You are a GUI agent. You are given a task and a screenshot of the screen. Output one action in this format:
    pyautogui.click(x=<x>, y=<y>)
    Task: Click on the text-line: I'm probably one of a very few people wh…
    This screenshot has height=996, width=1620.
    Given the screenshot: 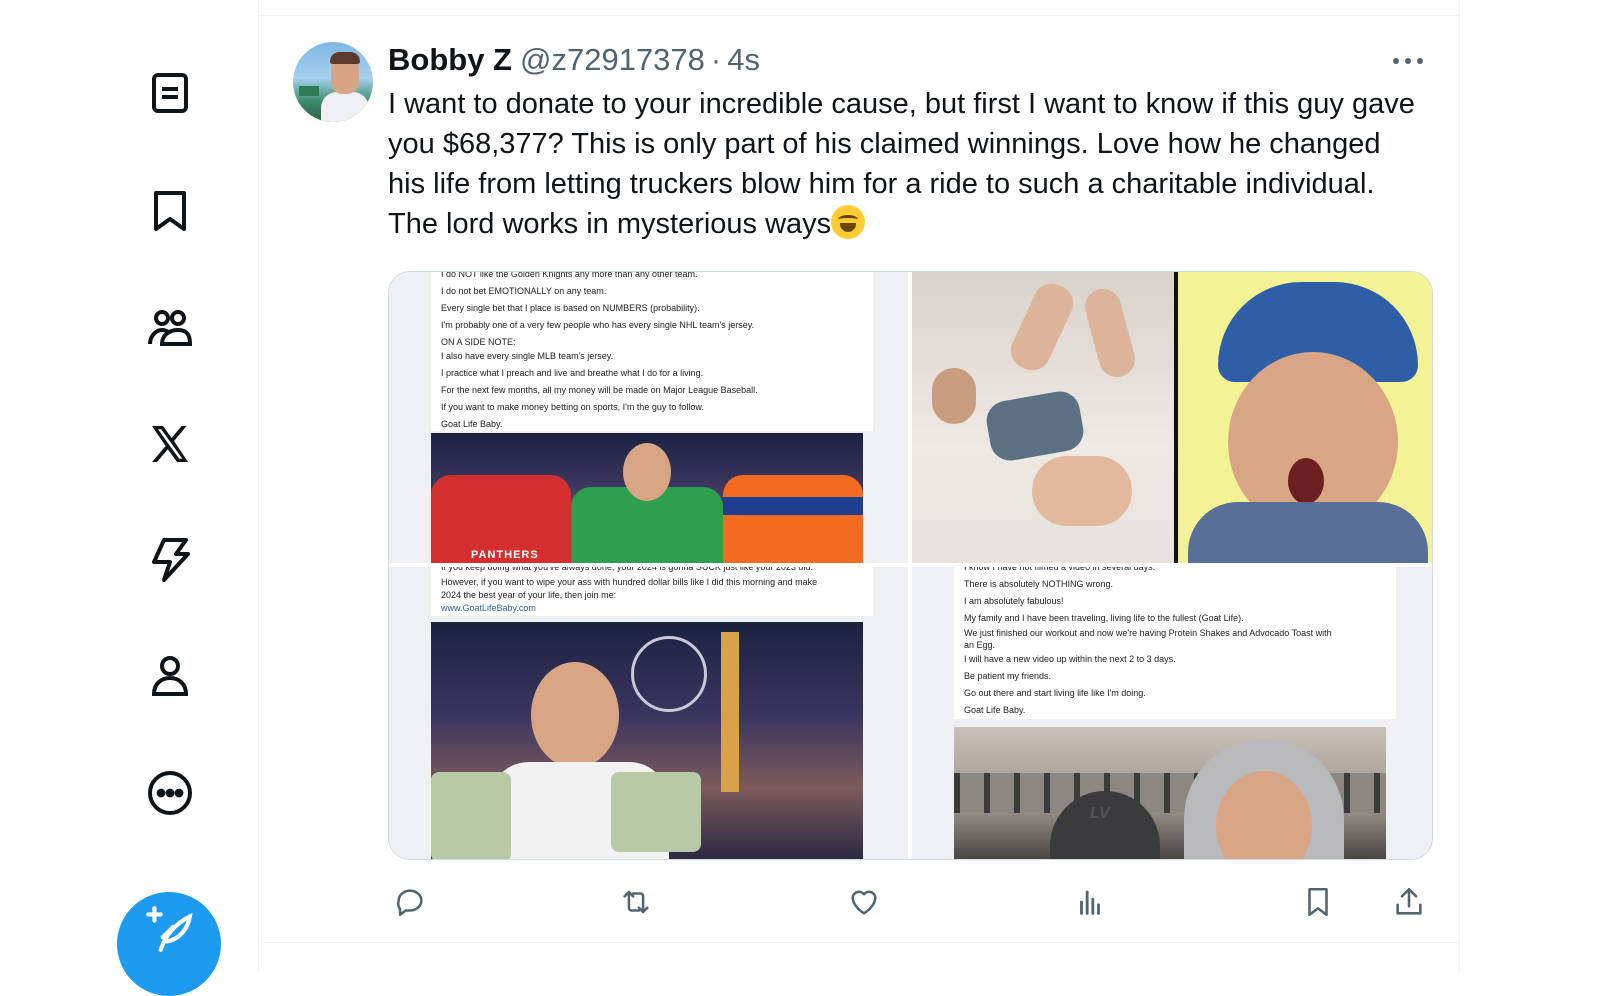 What is the action you would take?
    pyautogui.click(x=598, y=325)
    